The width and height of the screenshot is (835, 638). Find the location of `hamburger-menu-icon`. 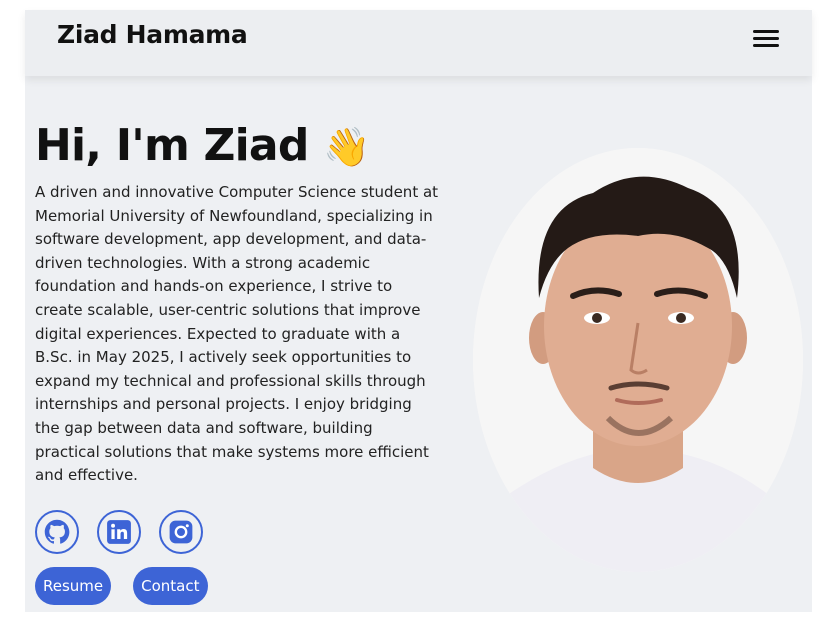

hamburger-menu-icon is located at coordinates (766, 37).